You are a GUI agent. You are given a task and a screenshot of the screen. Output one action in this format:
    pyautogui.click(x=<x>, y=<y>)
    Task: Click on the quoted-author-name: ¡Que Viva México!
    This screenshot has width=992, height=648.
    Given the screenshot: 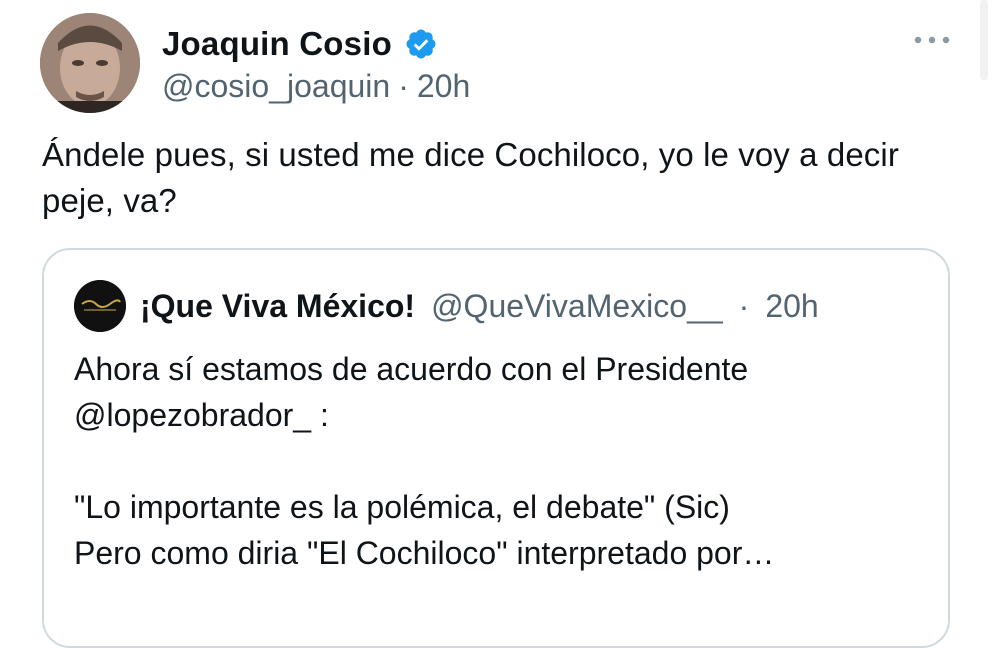 What is the action you would take?
    pyautogui.click(x=277, y=306)
    